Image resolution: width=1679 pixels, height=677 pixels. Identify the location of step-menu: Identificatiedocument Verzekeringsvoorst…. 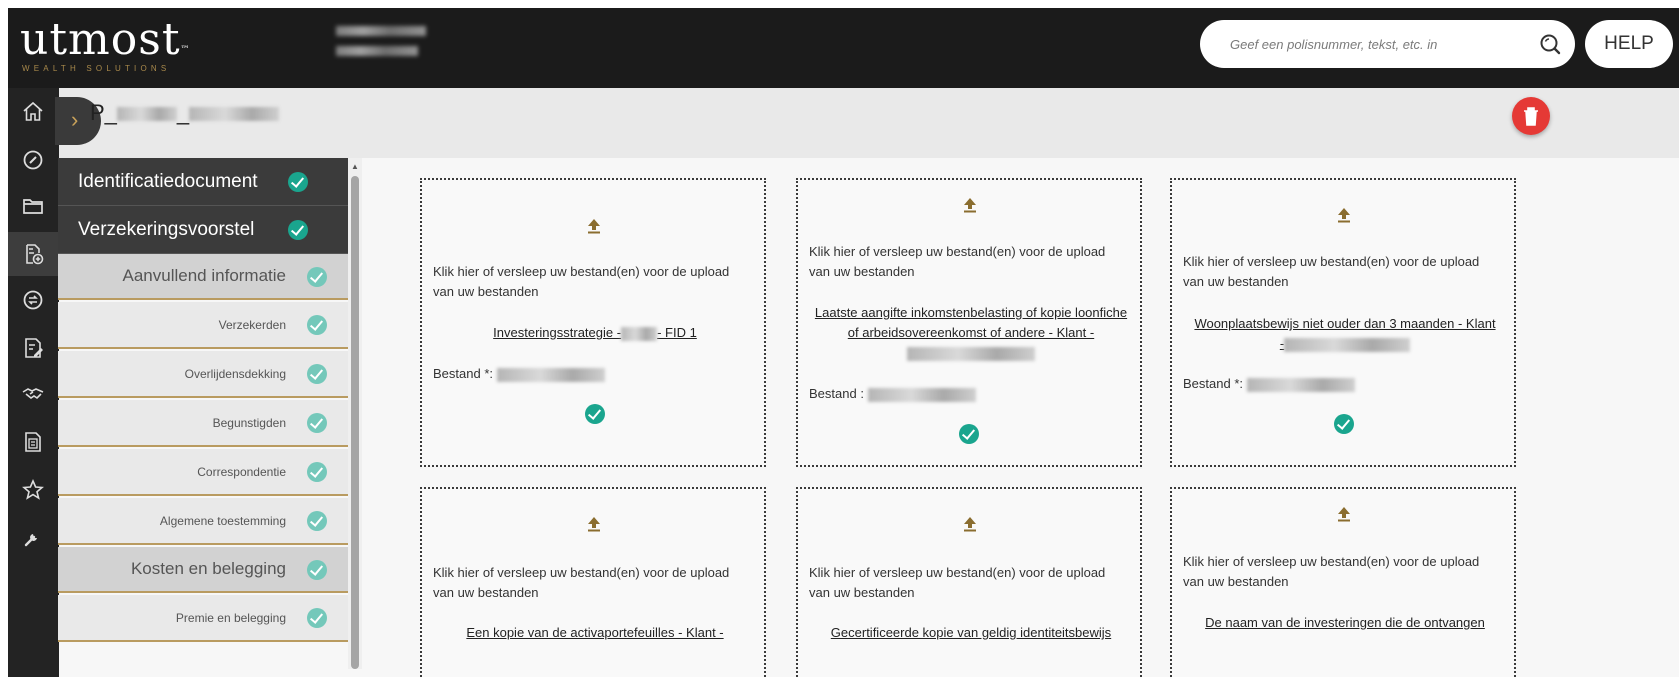
(203, 413).